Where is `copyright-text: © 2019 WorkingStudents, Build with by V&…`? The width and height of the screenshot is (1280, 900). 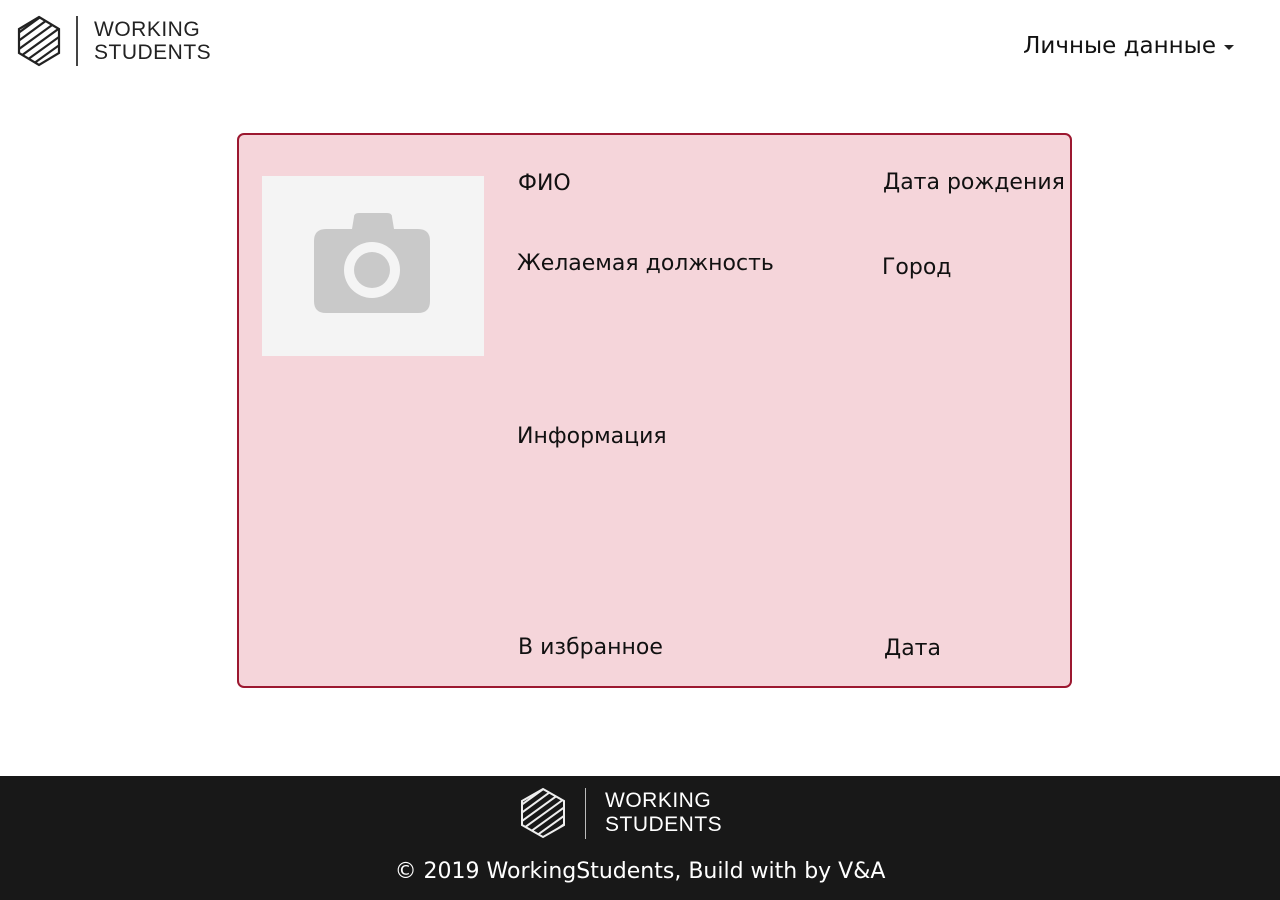
copyright-text: © 2019 WorkingStudents, Build with by V&… is located at coordinates (640, 871).